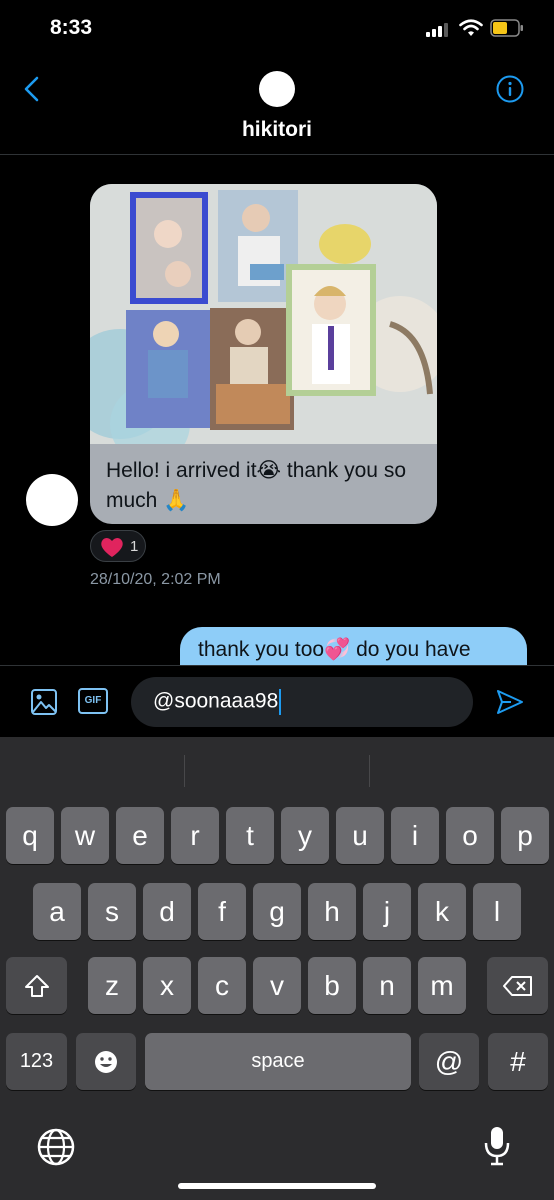 The width and height of the screenshot is (554, 1200). What do you see at coordinates (332, 911) in the screenshot?
I see `key-h: h` at bounding box center [332, 911].